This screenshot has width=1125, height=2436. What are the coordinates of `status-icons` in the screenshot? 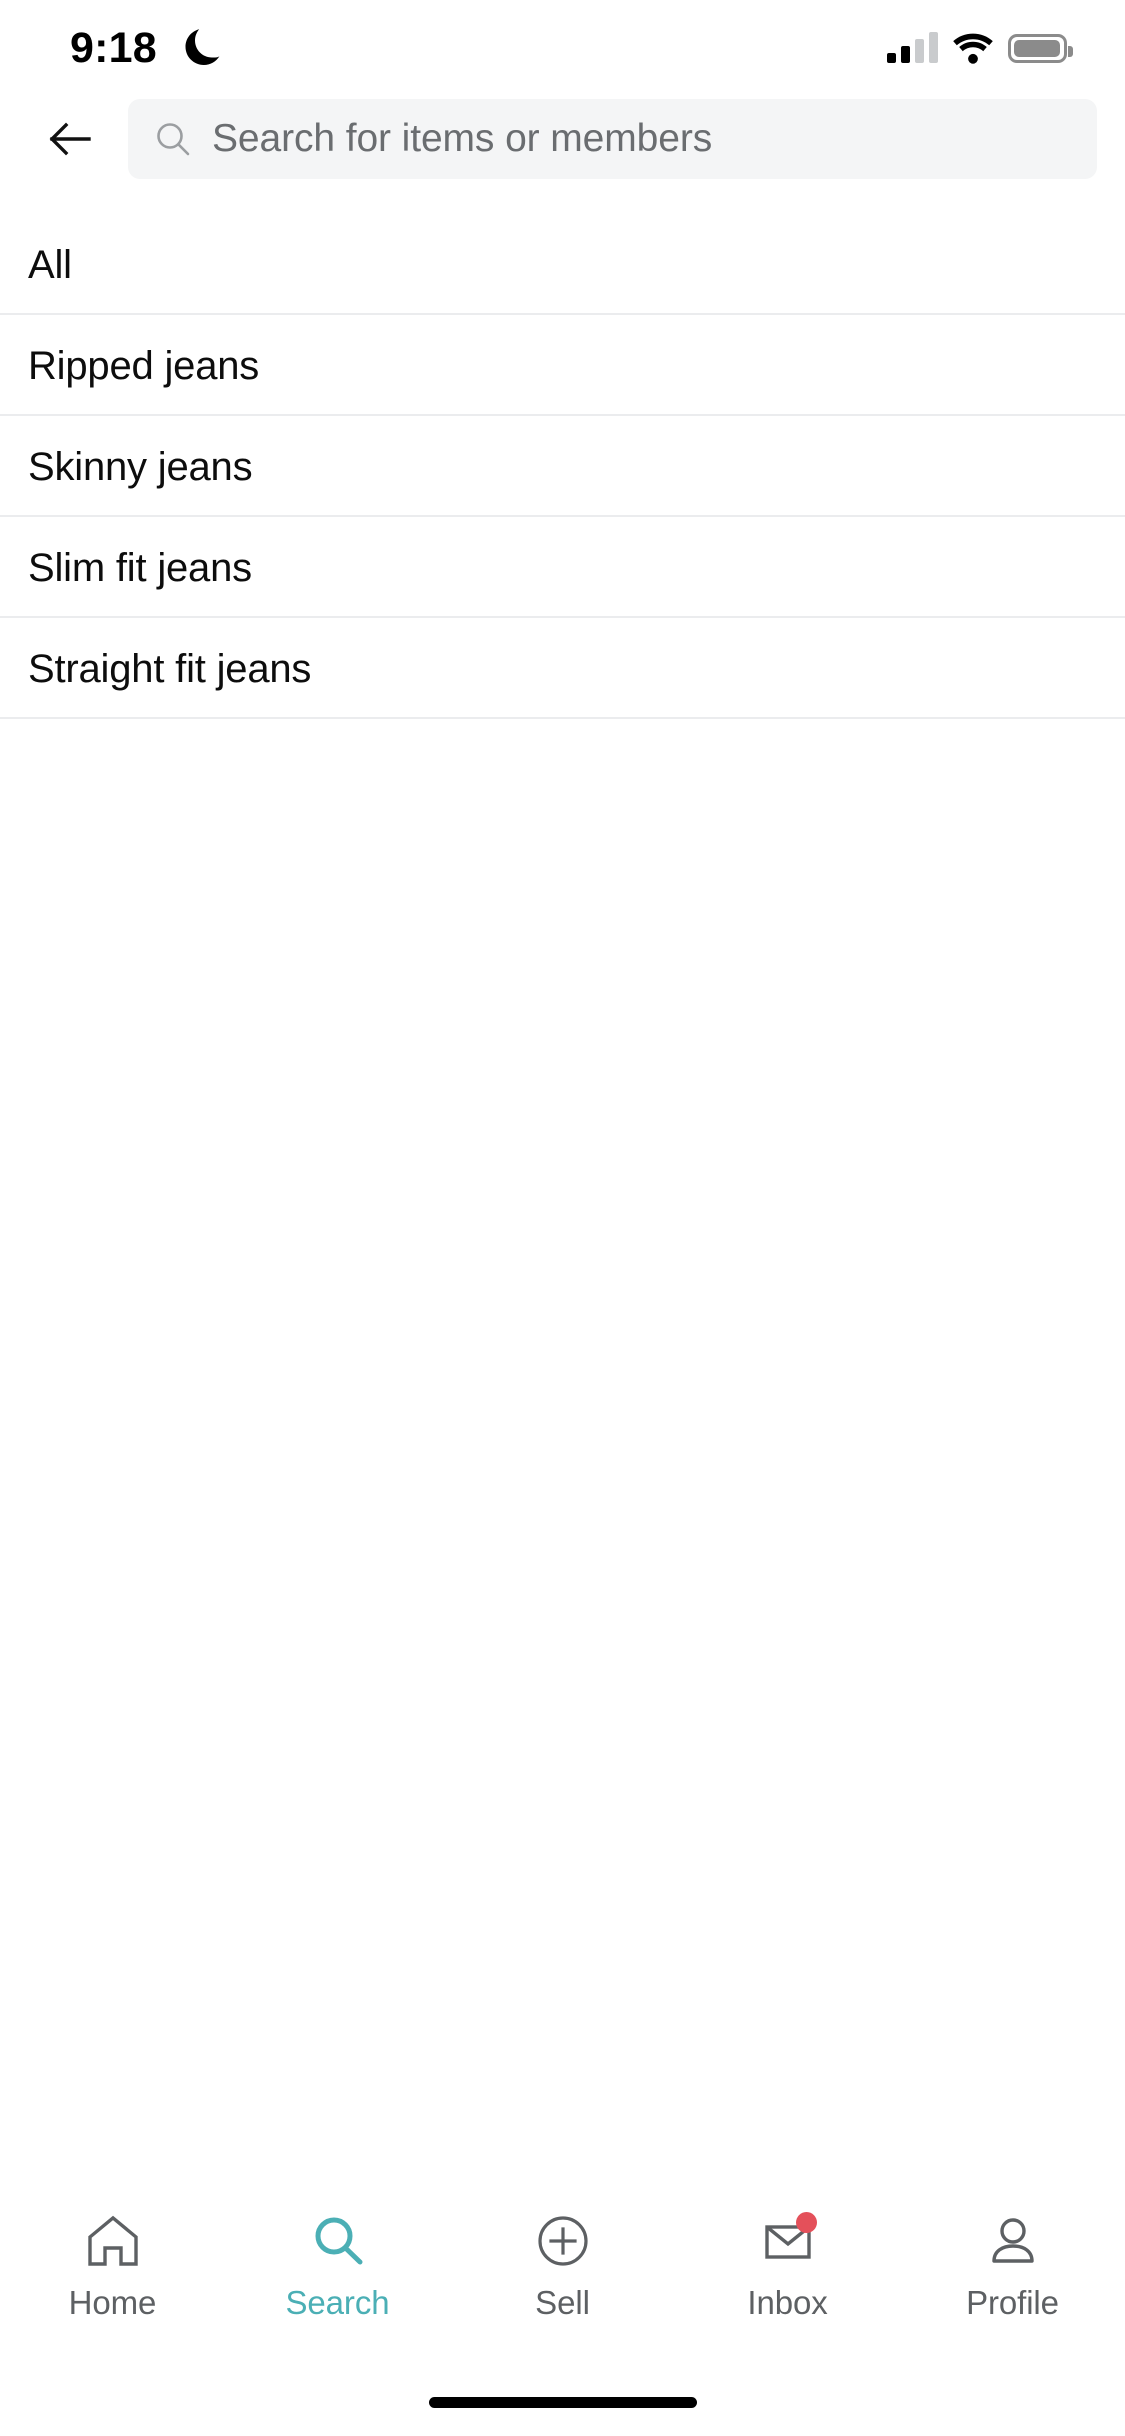 It's located at (980, 48).